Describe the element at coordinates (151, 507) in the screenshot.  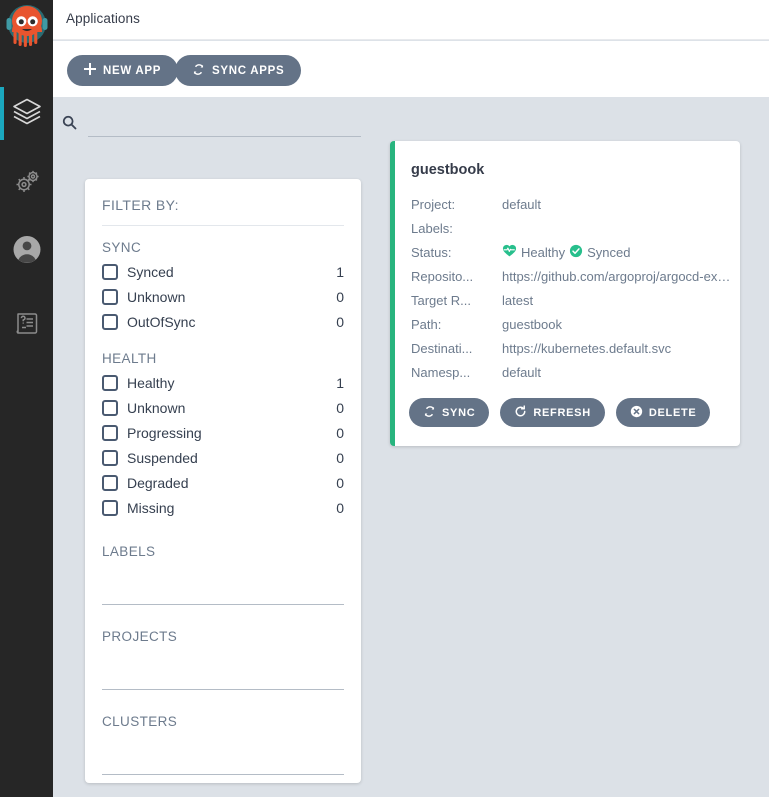
I see `filter-option-label: Missing` at that location.